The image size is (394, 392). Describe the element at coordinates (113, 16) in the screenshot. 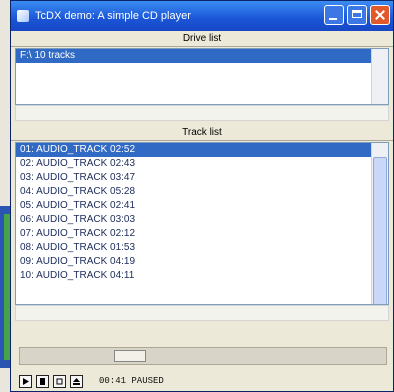

I see `window-title: TcDX demo: A simple CD player` at that location.